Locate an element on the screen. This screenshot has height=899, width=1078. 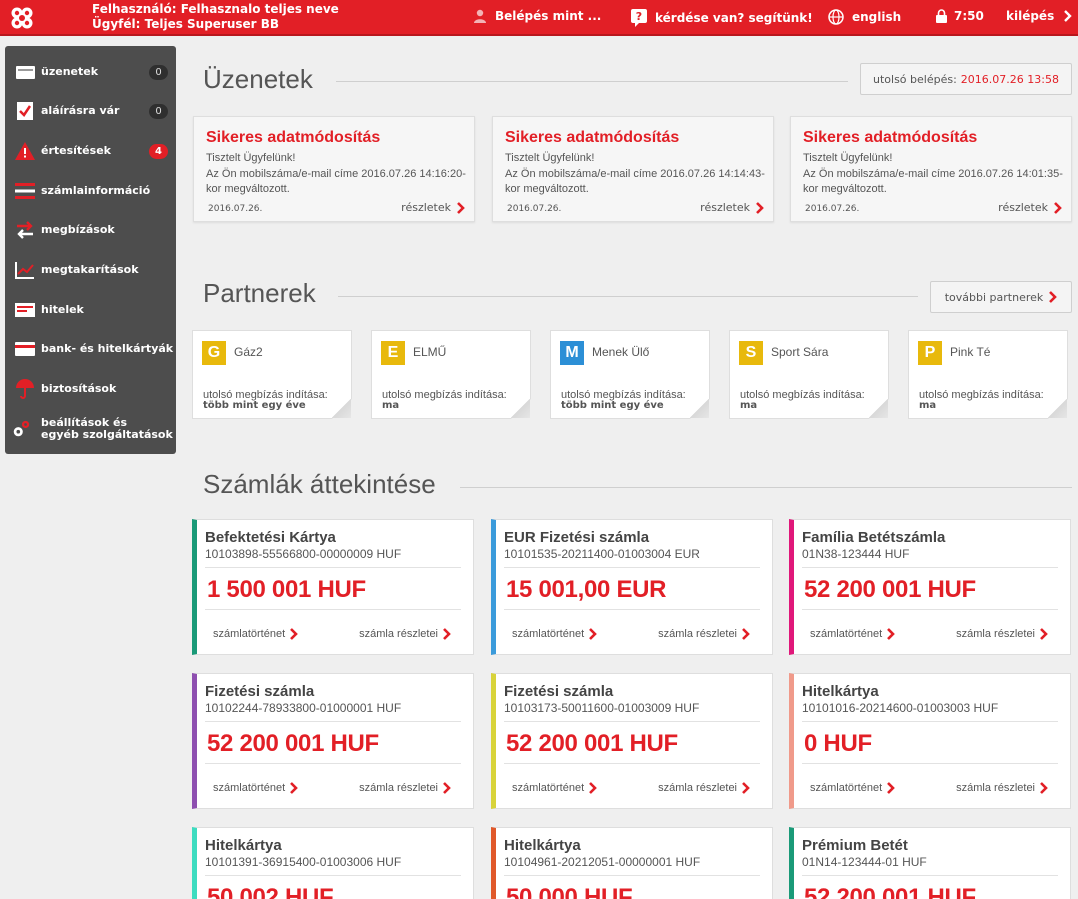
account-balance: 50 000 HUF is located at coordinates (569, 891).